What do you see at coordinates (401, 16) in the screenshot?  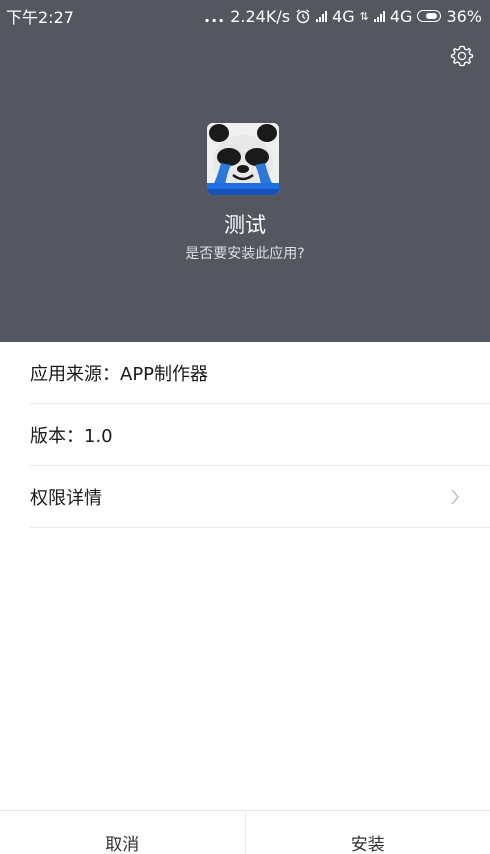 I see `network-type-2: 4G` at bounding box center [401, 16].